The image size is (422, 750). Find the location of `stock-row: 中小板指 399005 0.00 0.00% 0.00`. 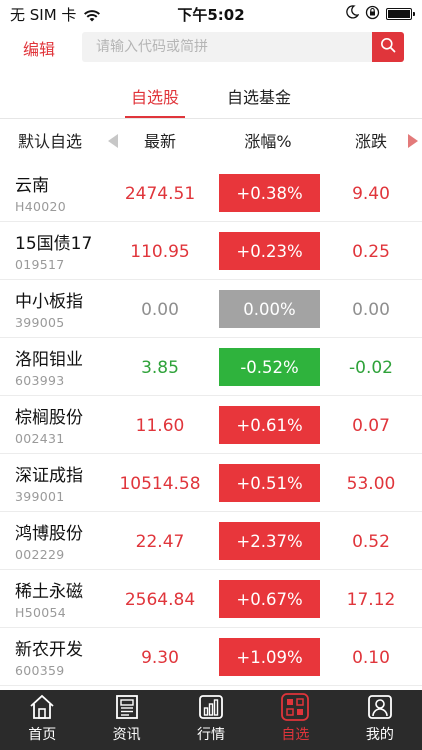

stock-row: 中小板指 399005 0.00 0.00% 0.00 is located at coordinates (211, 309).